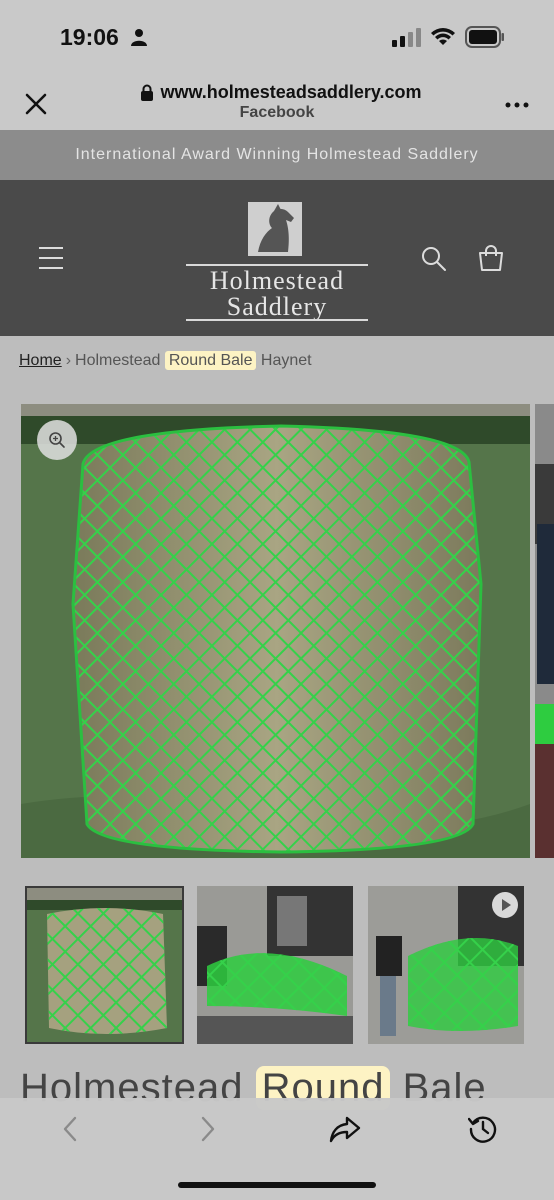  I want to click on breadcrumb-home-link: Home, so click(40, 360).